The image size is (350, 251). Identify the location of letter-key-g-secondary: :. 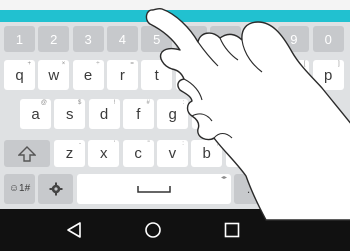
(183, 103).